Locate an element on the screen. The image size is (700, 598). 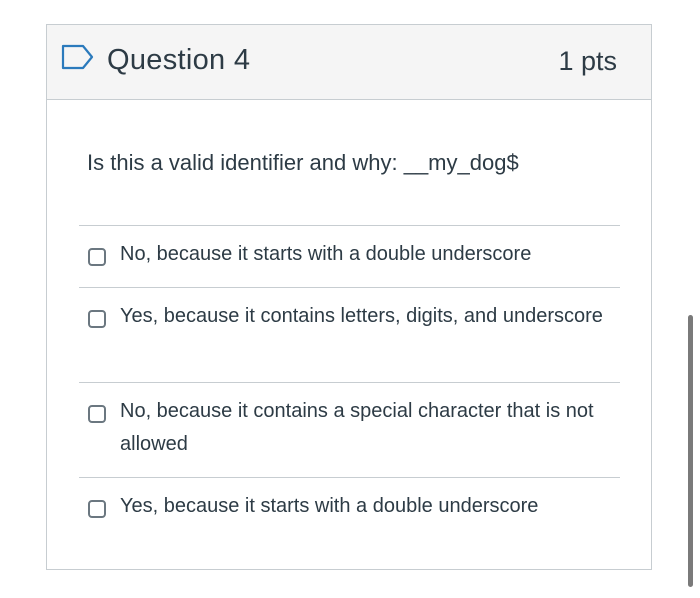
question-points: 1 pts is located at coordinates (587, 61).